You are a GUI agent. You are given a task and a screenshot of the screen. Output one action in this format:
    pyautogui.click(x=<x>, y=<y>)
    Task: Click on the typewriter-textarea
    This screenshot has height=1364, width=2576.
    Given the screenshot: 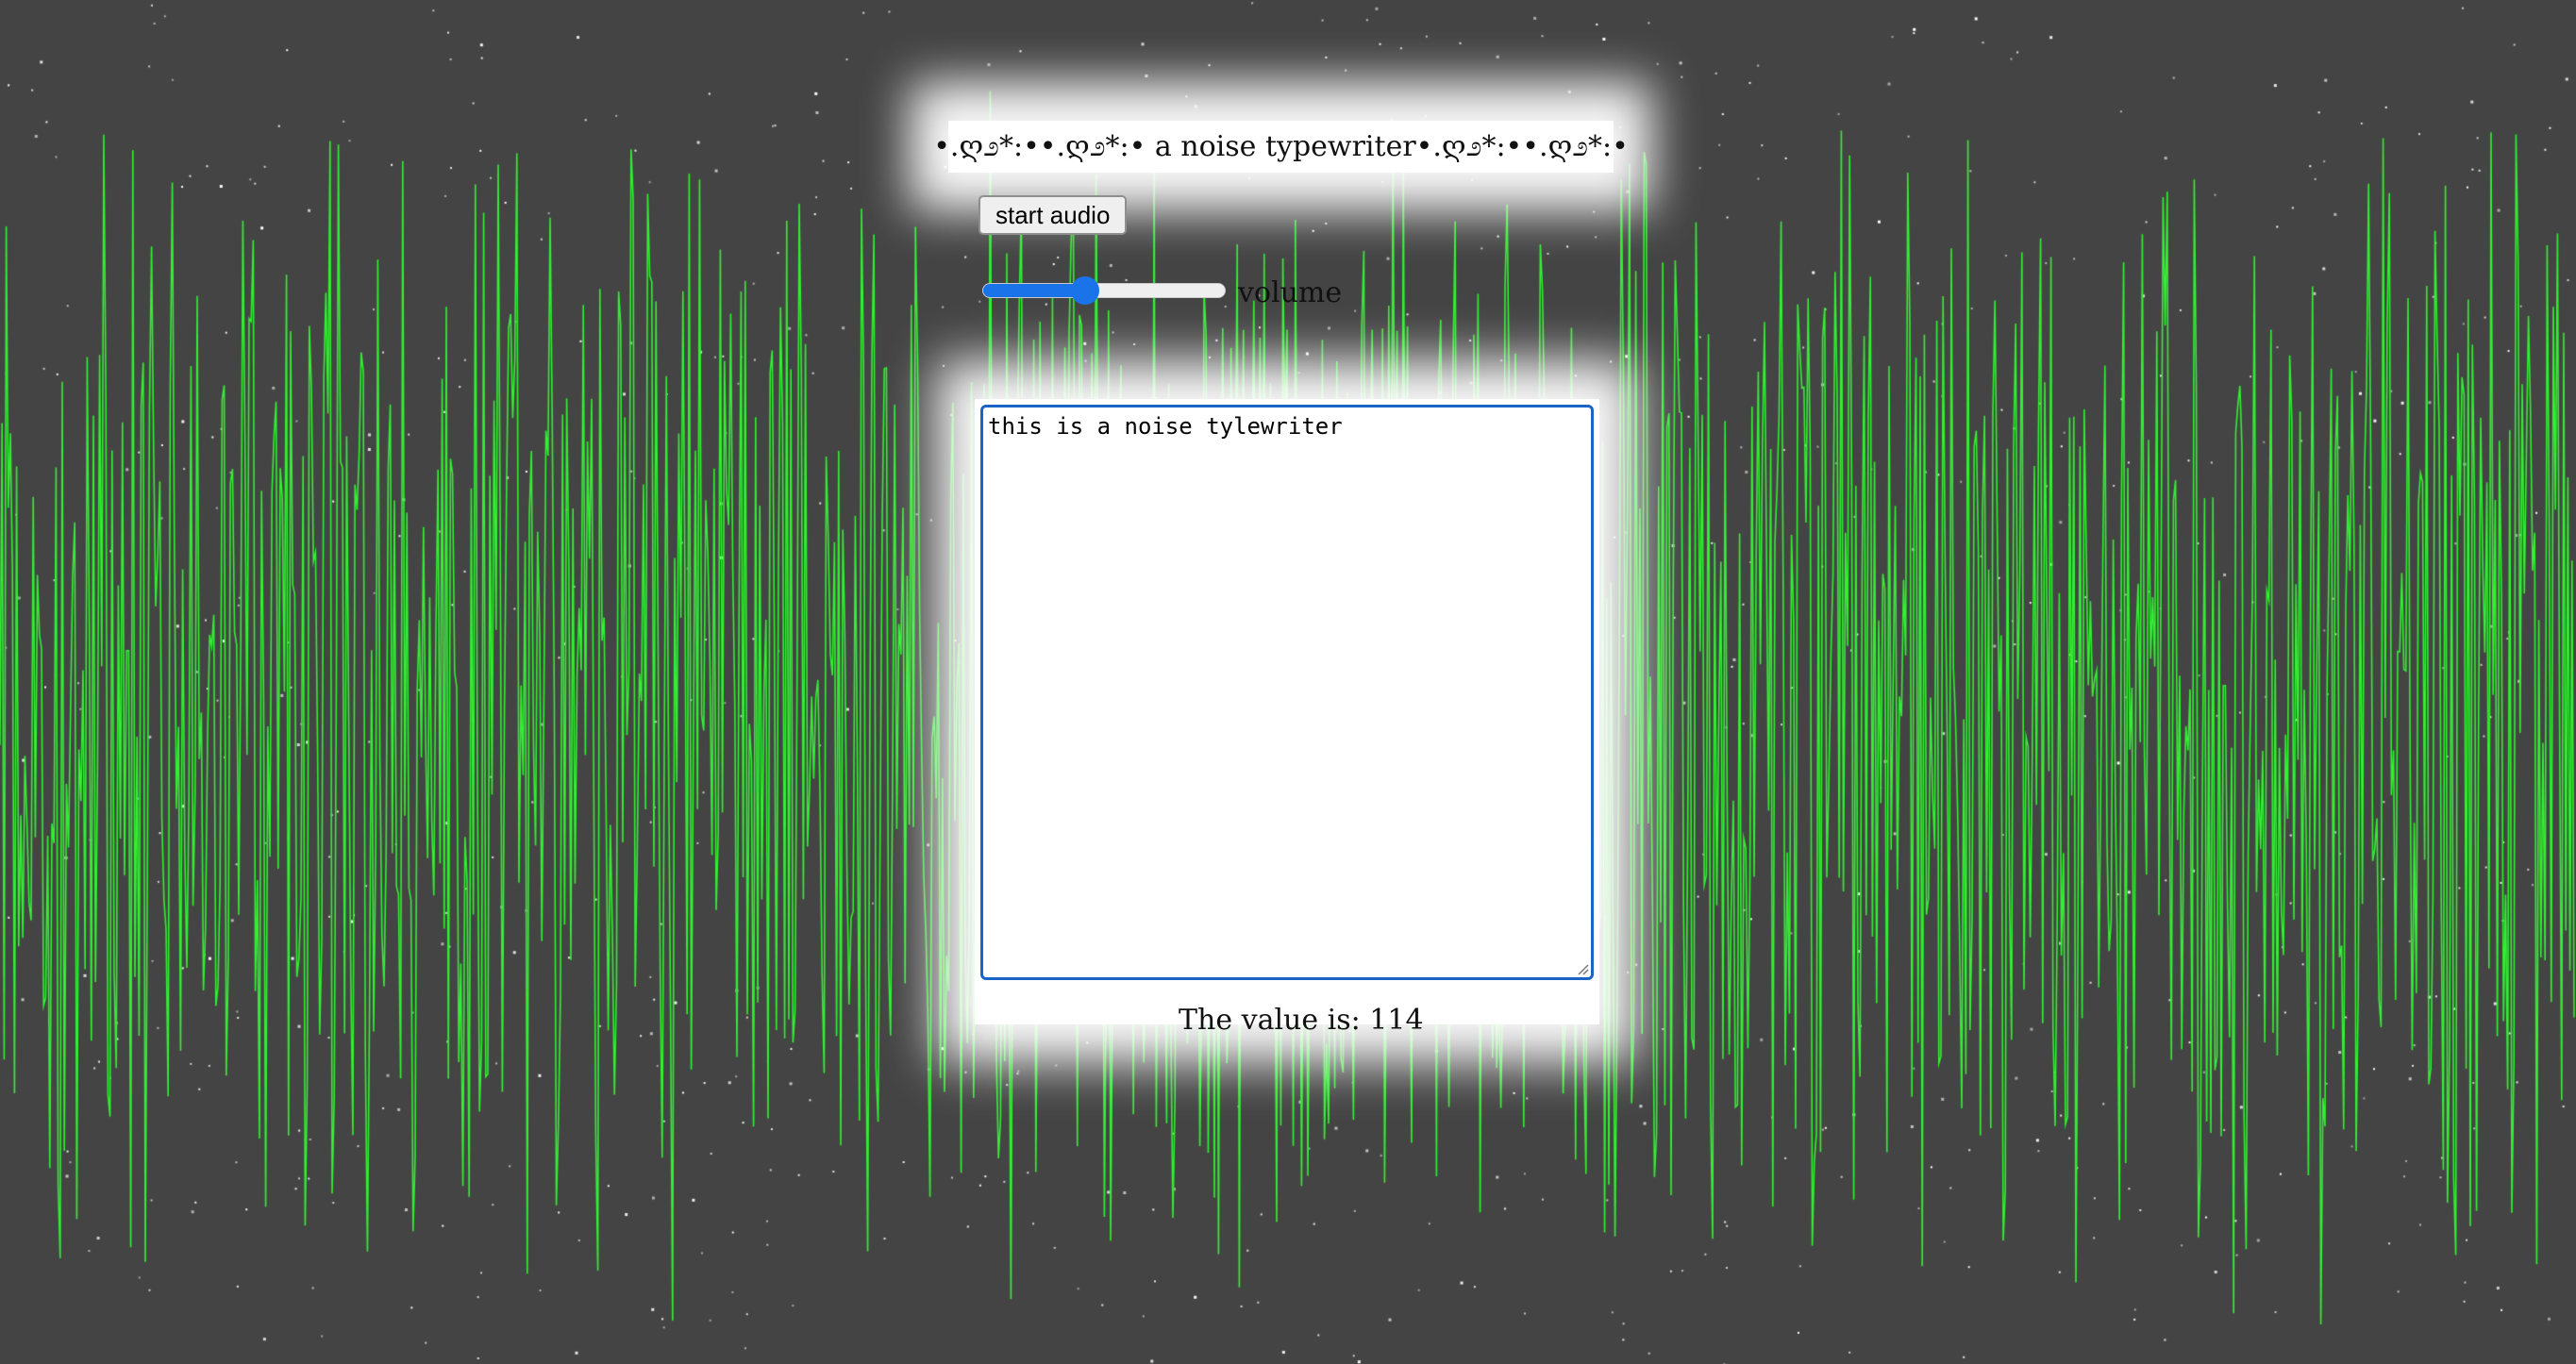 What is the action you would take?
    pyautogui.click(x=1287, y=692)
    